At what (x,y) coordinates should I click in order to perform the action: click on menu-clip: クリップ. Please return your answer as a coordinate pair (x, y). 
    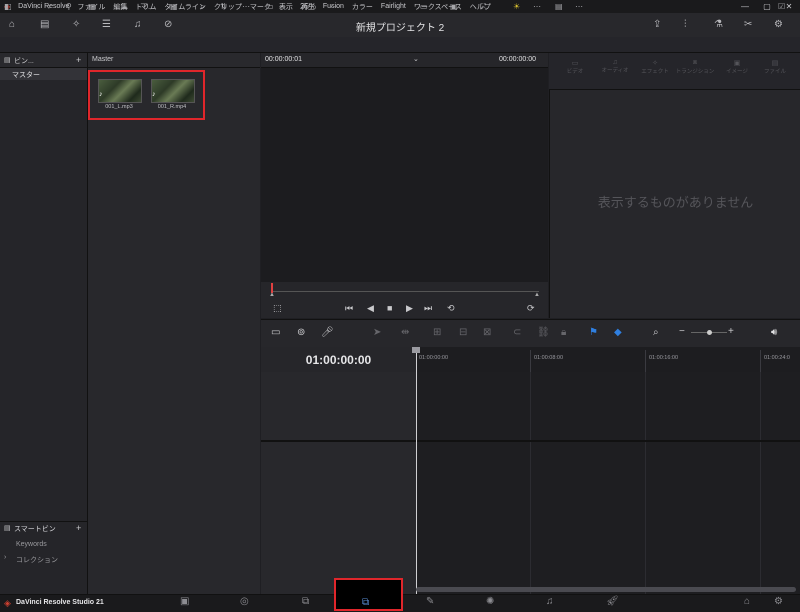
    Looking at the image, I should click on (228, 7).